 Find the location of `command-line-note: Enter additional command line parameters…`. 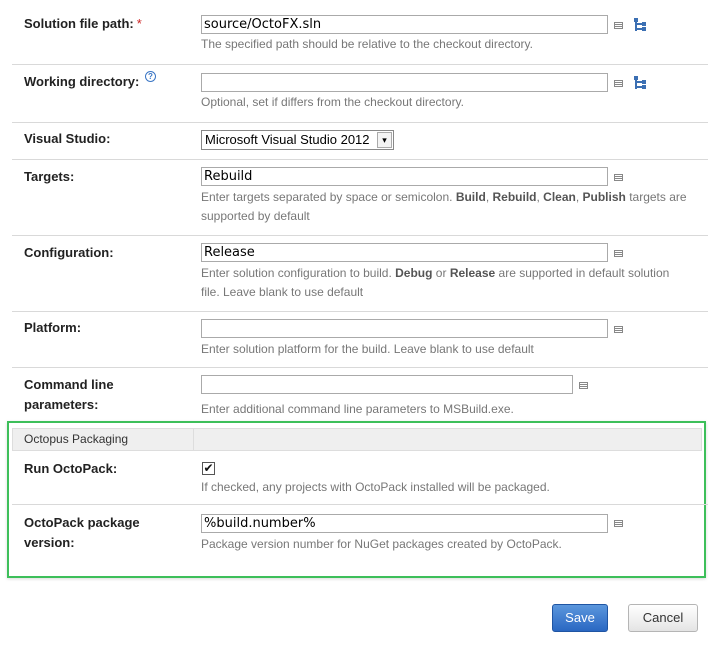

command-line-note: Enter additional command line parameters… is located at coordinates (357, 409).